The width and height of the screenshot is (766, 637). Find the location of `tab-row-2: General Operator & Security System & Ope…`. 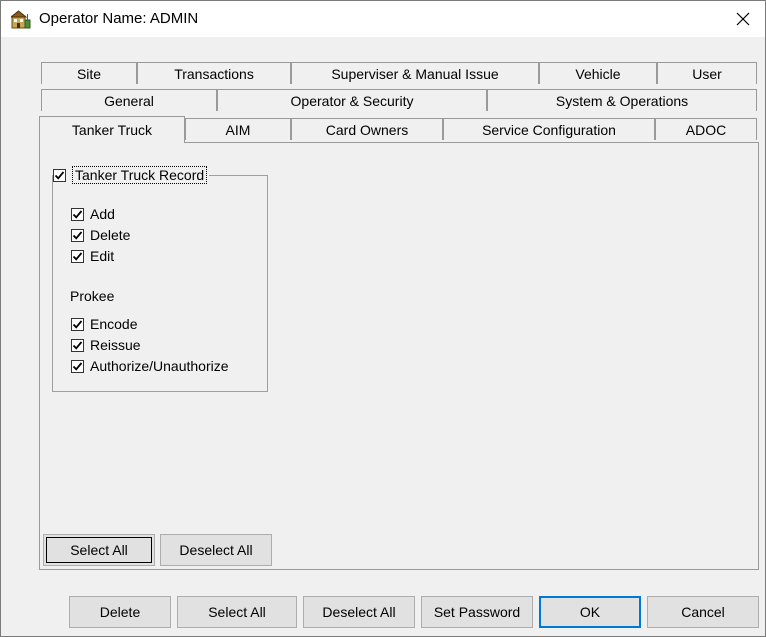

tab-row-2: General Operator & Security System & Ope… is located at coordinates (399, 100).